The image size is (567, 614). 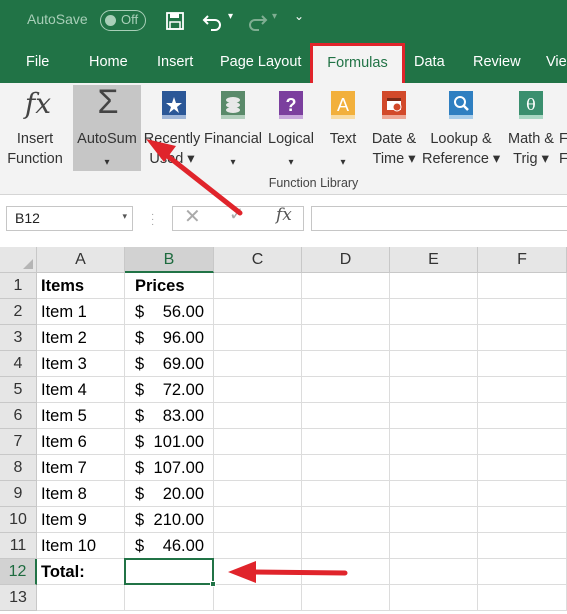 I want to click on tab-view: Vie, so click(x=556, y=62).